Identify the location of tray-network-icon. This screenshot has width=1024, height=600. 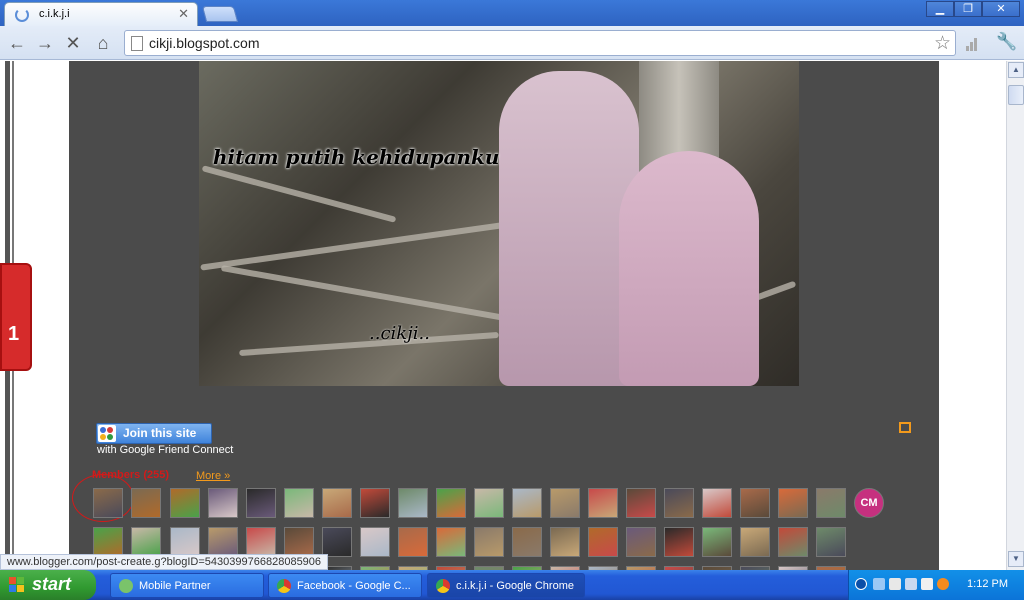
(895, 584).